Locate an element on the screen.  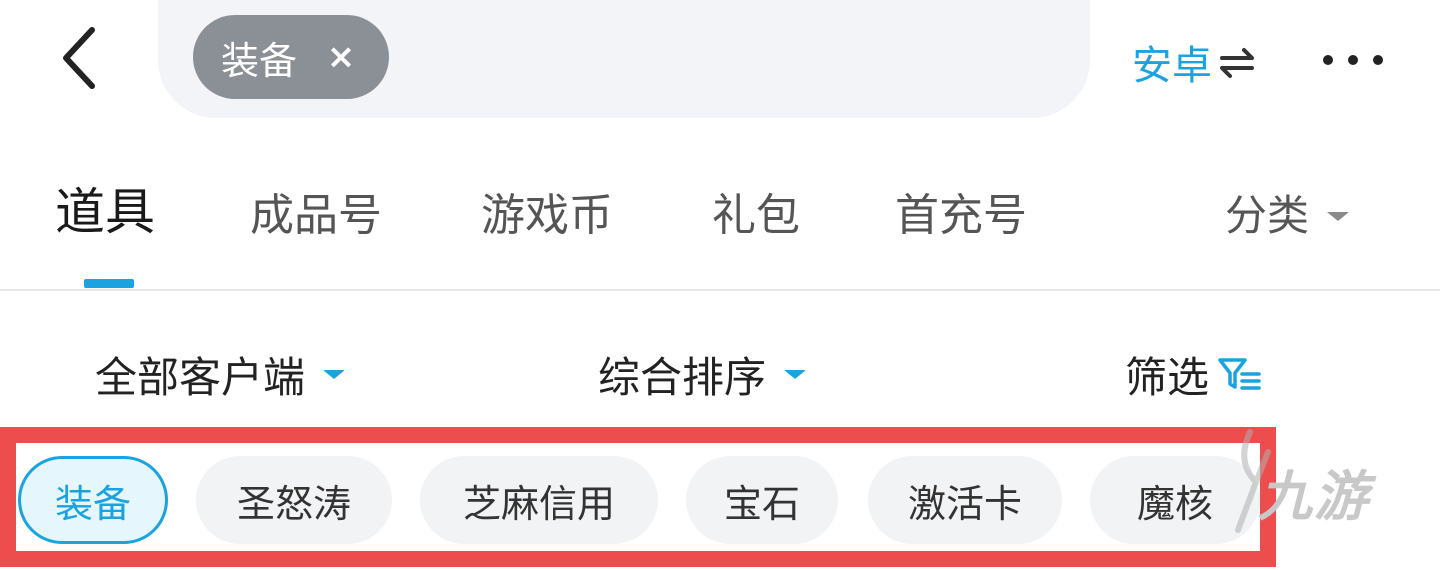
search-tag-label: 装备 is located at coordinates (259, 60).